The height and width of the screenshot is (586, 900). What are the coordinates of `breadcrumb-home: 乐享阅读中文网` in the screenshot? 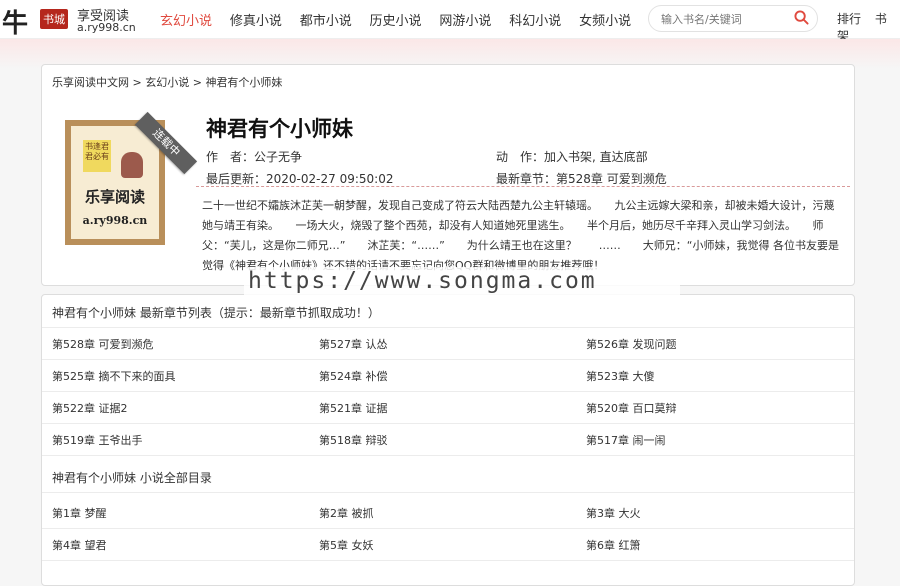 It's located at (90, 82).